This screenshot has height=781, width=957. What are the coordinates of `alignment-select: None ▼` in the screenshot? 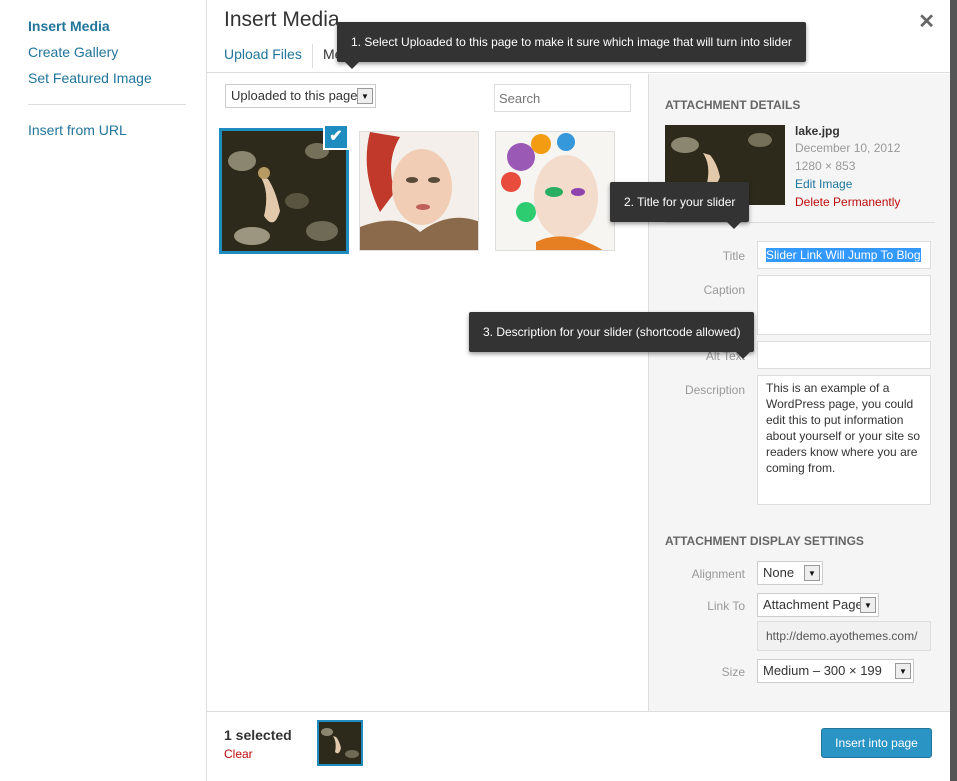 It's located at (790, 573).